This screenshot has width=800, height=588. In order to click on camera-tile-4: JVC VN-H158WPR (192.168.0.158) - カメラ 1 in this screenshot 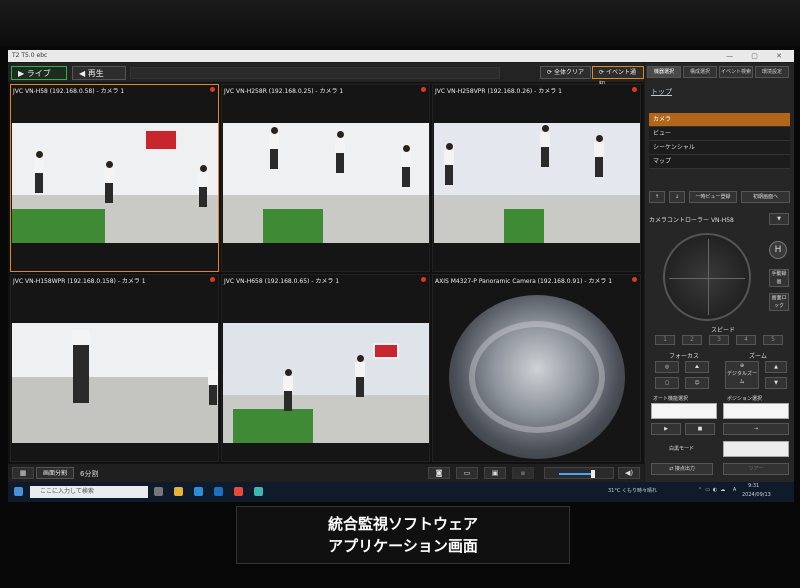, I will do `click(114, 368)`.